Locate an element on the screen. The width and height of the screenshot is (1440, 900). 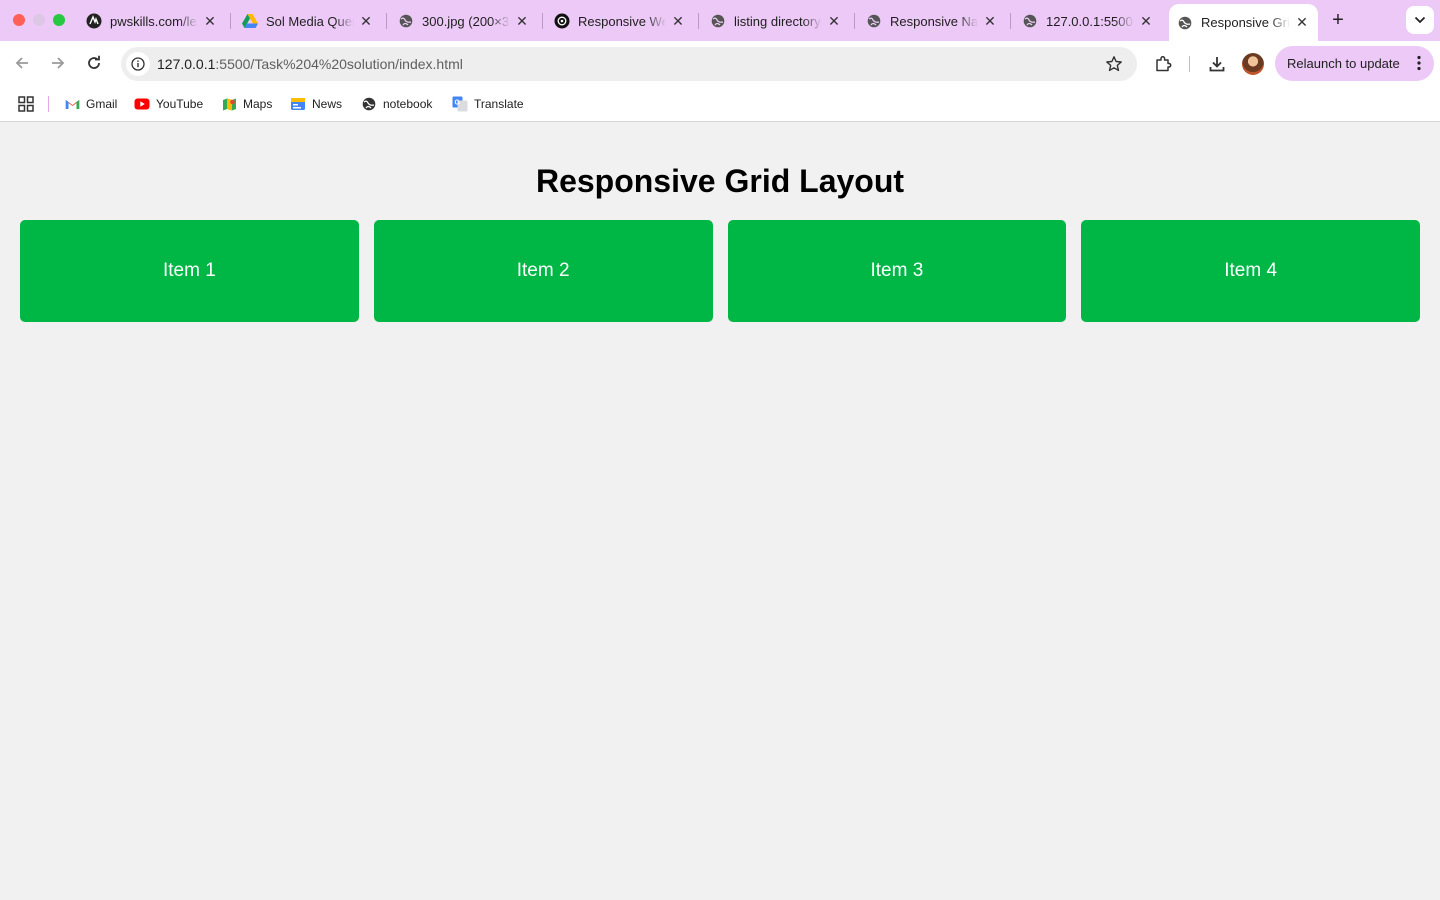
svg-text: G is located at coordinates (458, 103).